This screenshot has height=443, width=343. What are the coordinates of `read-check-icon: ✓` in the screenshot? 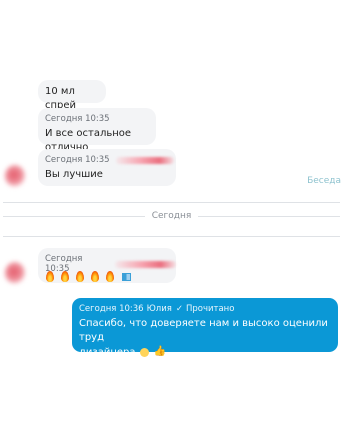 It's located at (179, 309).